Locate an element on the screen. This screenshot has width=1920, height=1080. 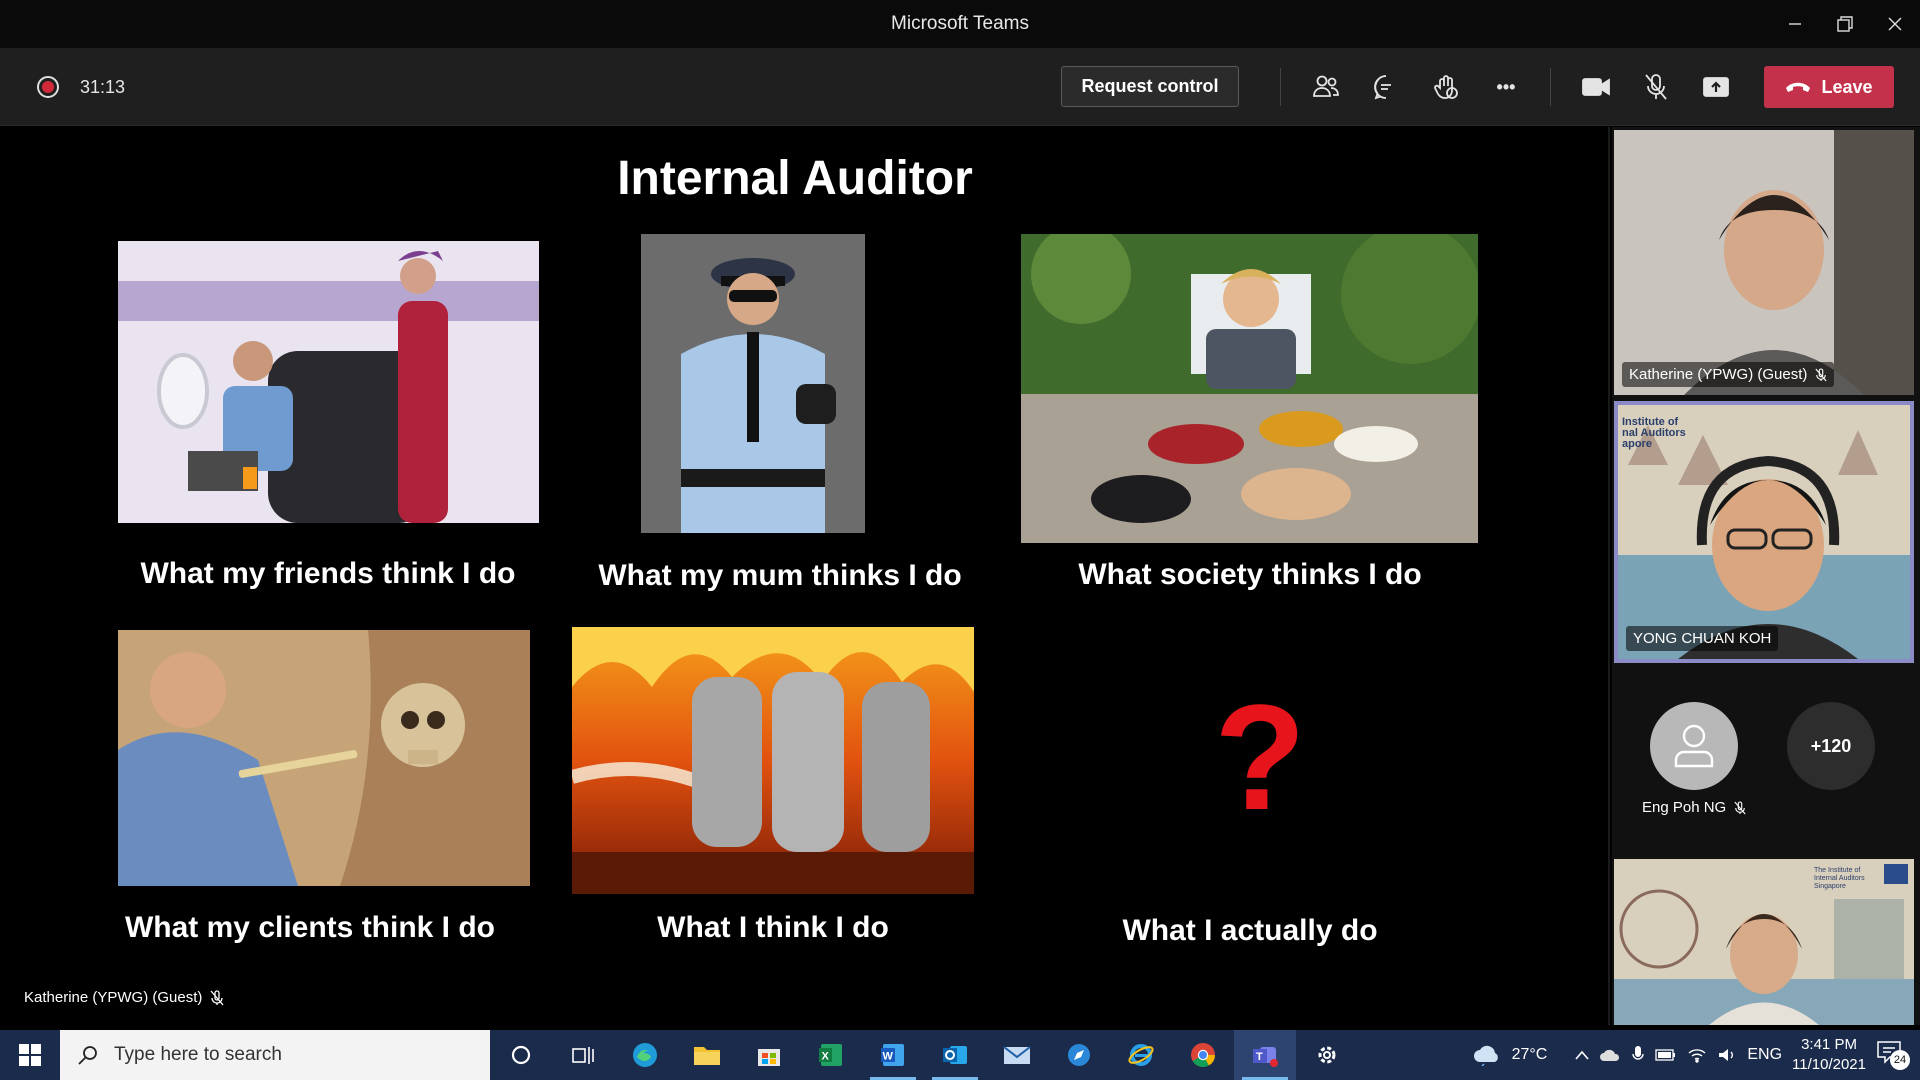
svg-text: The Institute of is located at coordinates (1837, 870).